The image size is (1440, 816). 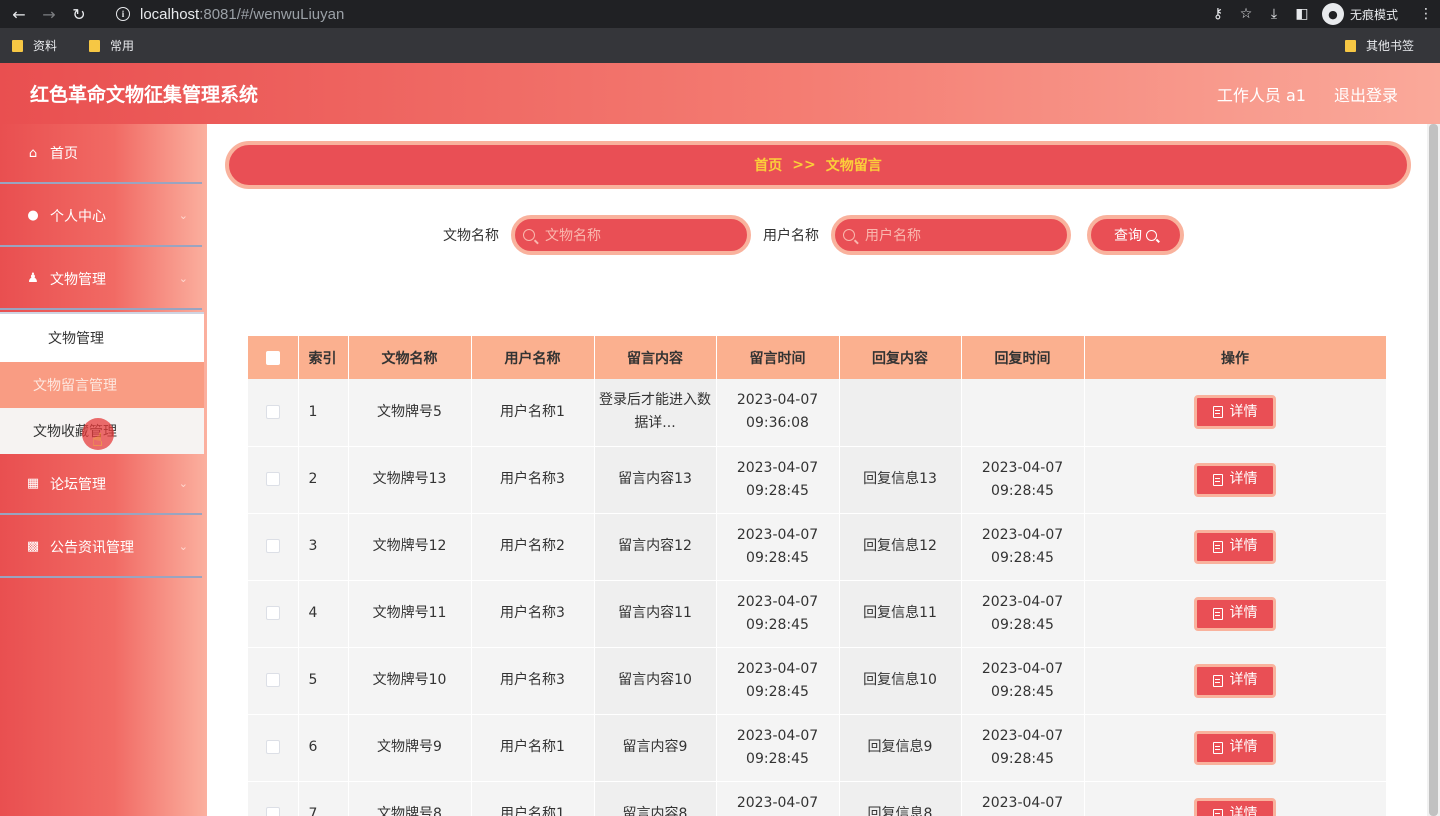 I want to click on forward-icon: →, so click(x=49, y=14).